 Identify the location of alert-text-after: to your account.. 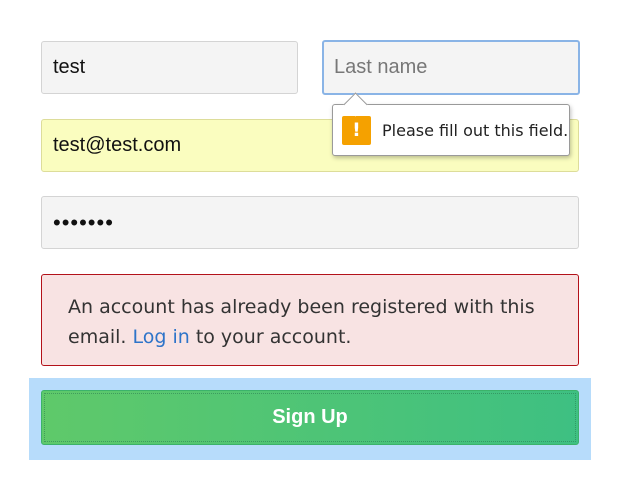
(270, 337).